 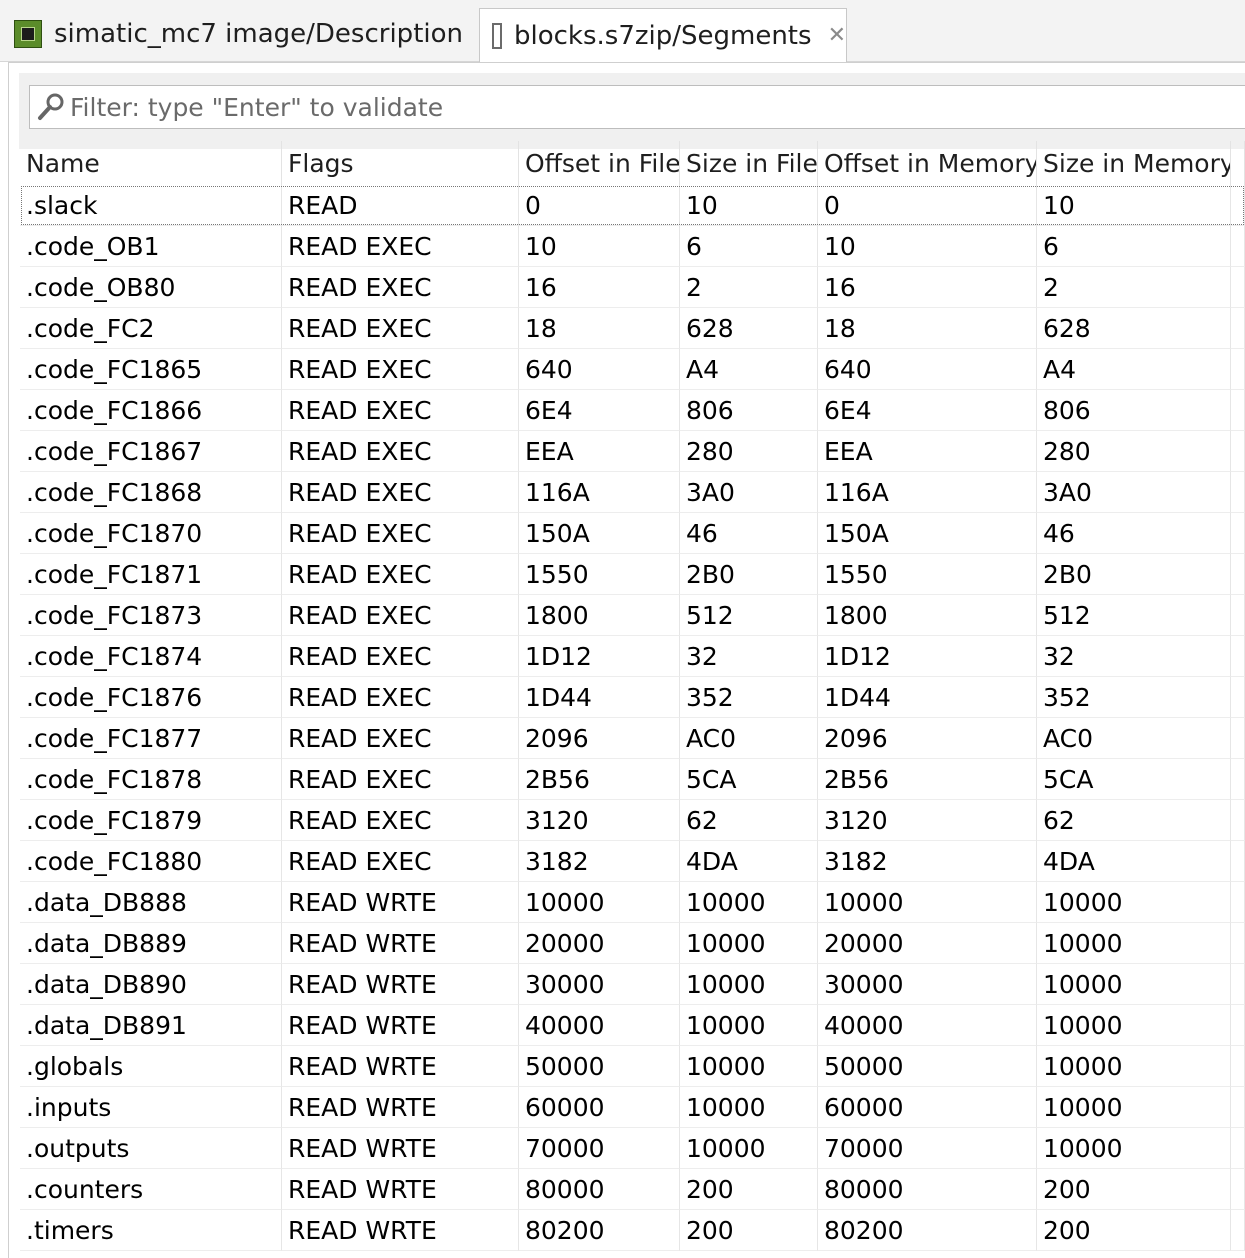 What do you see at coordinates (151, 902) in the screenshot?
I see `cell-name: .data_DB888` at bounding box center [151, 902].